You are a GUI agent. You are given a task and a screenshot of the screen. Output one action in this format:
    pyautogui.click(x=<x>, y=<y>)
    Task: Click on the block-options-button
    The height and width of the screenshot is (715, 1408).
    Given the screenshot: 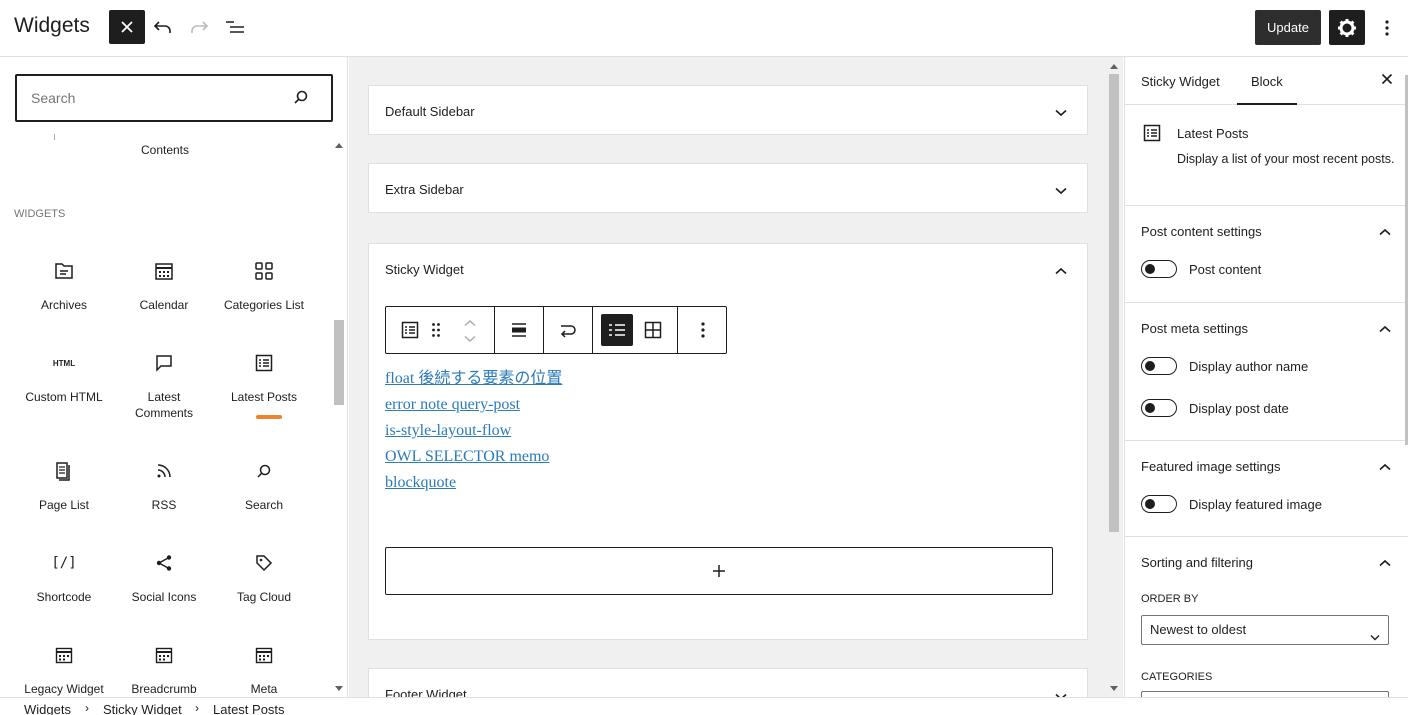 What is the action you would take?
    pyautogui.click(x=703, y=330)
    